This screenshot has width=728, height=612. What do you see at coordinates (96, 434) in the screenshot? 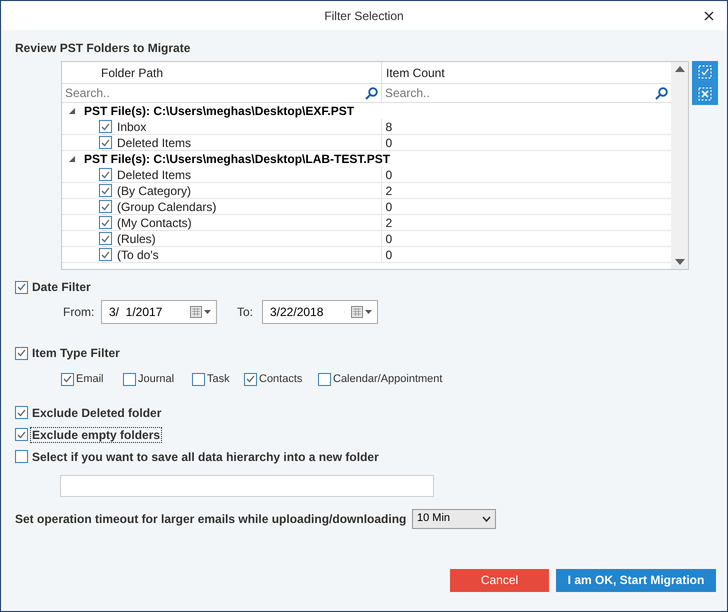
I see `checkbox-label: Exclude empty folders` at bounding box center [96, 434].